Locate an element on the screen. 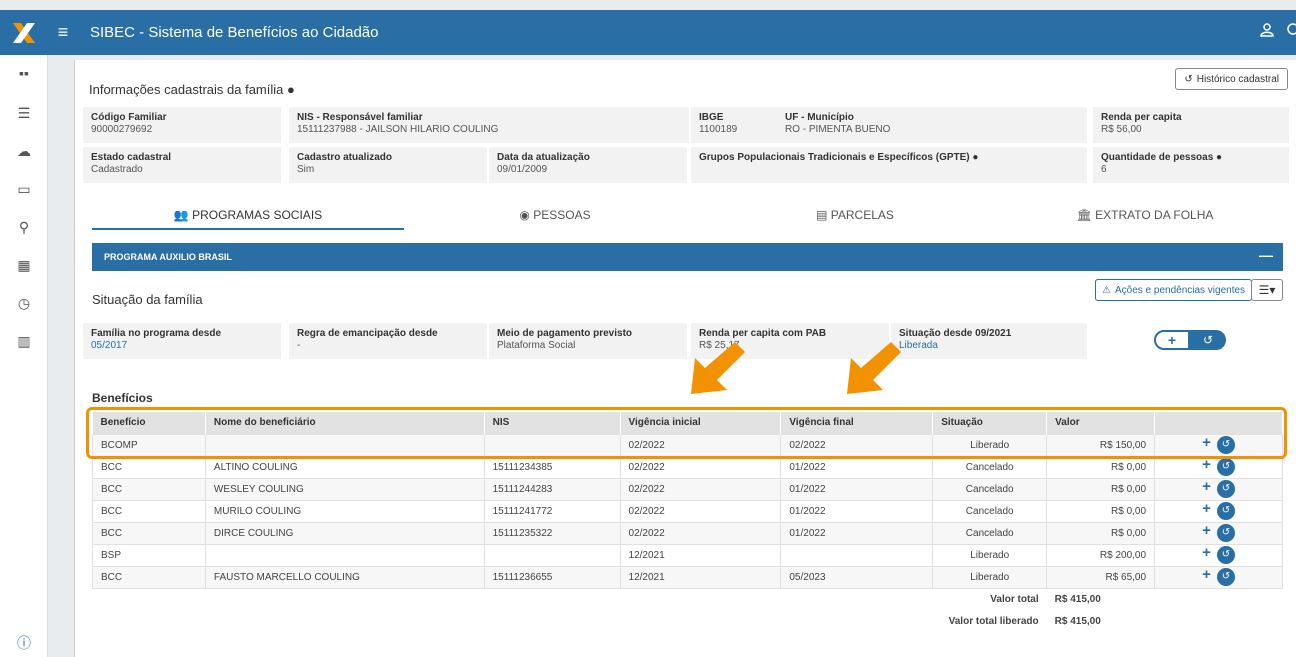 The width and height of the screenshot is (1296, 657). total-value: R$ 415,00 is located at coordinates (1100, 599).